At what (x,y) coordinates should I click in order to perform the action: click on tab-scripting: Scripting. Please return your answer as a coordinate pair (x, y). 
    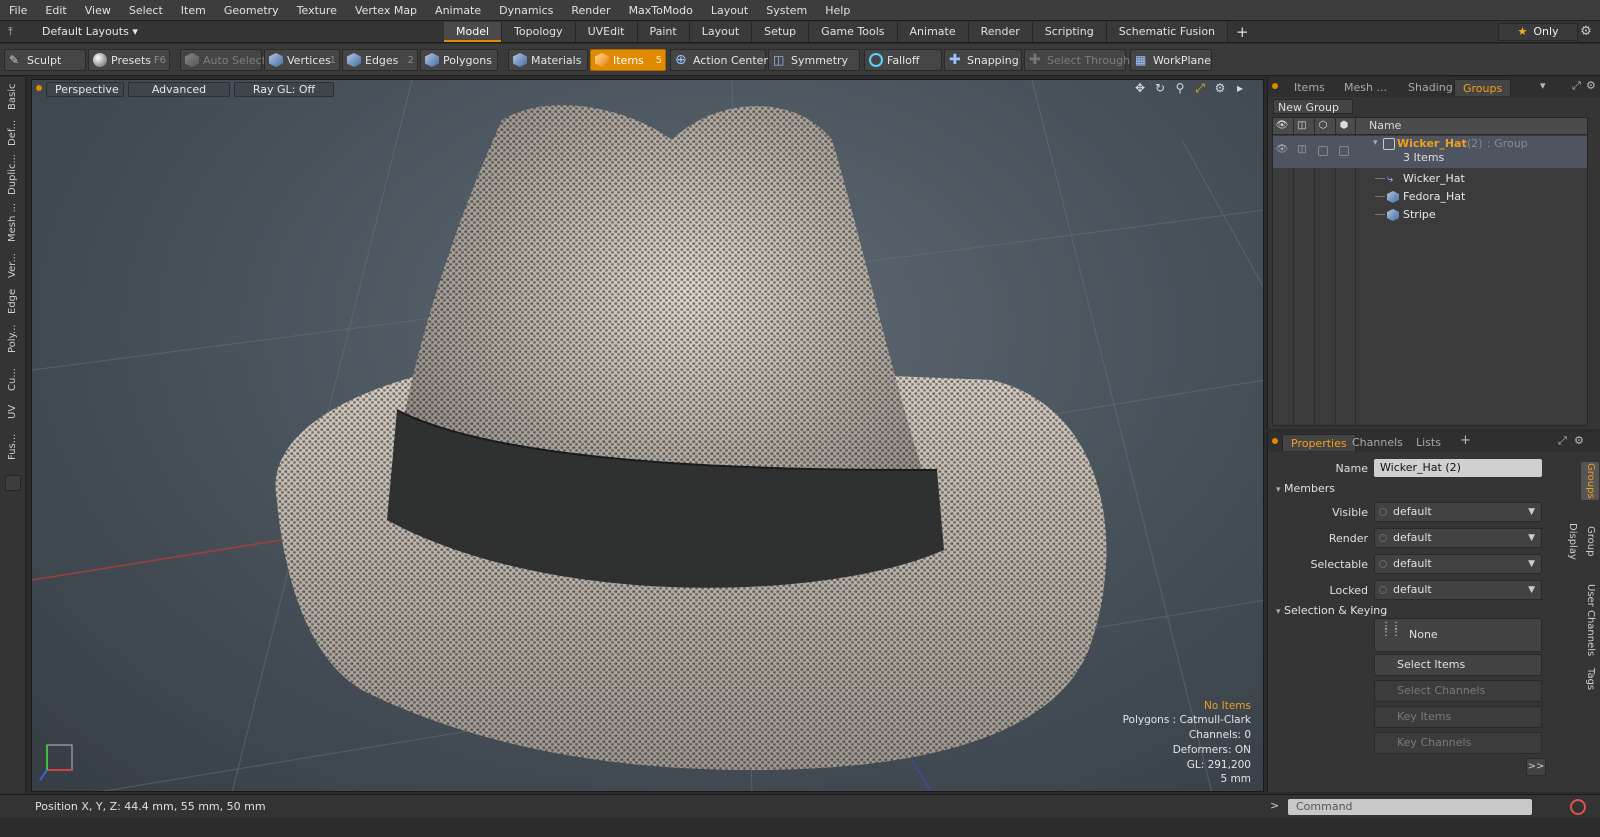
    Looking at the image, I should click on (1069, 32).